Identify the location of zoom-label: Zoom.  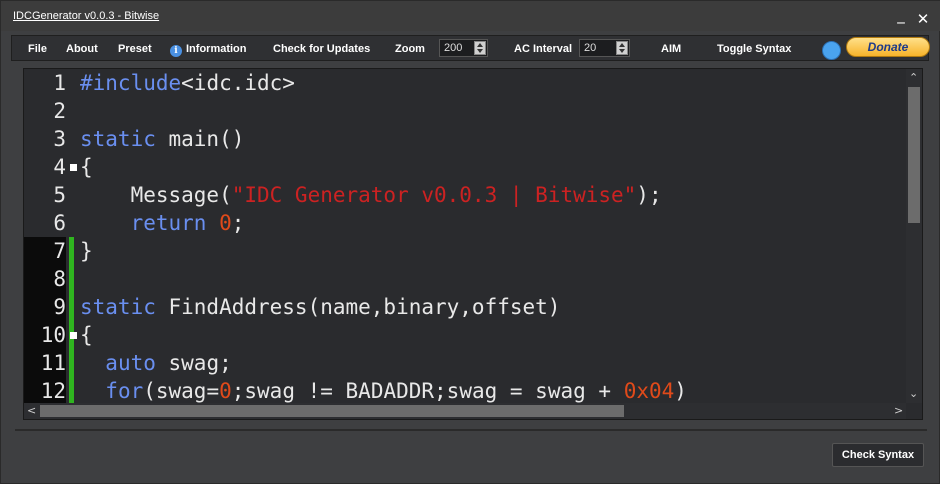
(410, 49).